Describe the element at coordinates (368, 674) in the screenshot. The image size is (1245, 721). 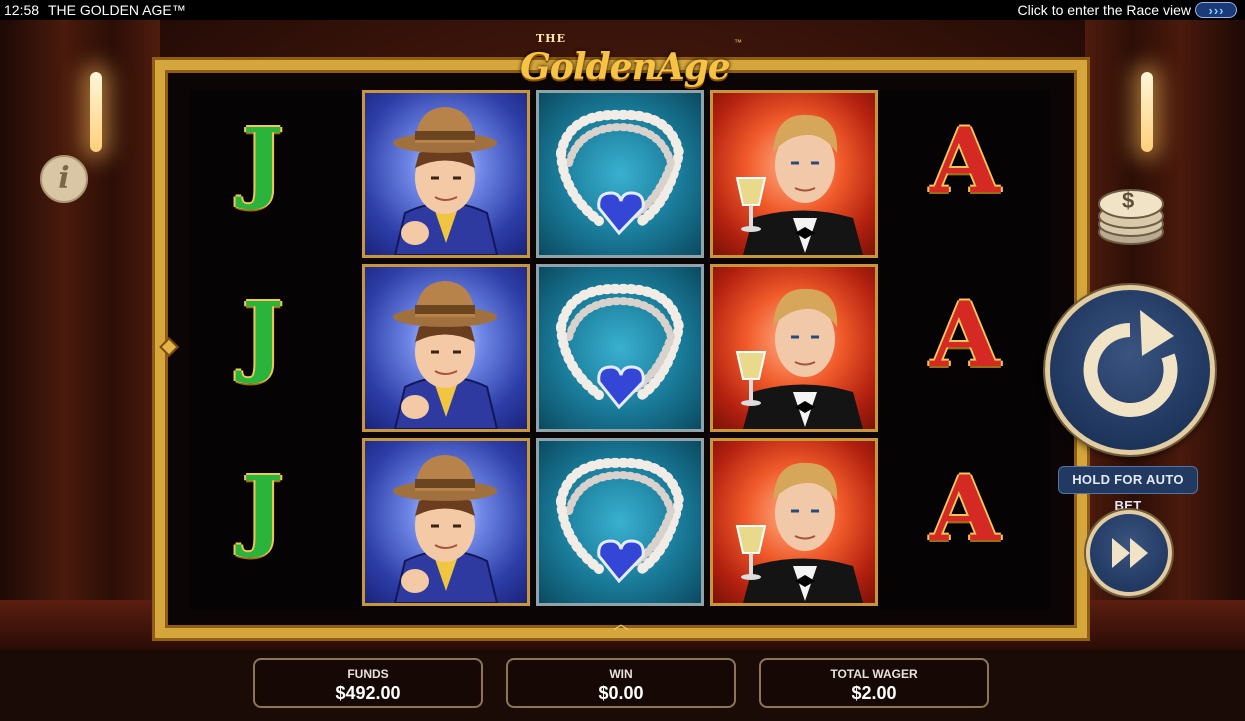
I see `funds-label: FUNDS` at that location.